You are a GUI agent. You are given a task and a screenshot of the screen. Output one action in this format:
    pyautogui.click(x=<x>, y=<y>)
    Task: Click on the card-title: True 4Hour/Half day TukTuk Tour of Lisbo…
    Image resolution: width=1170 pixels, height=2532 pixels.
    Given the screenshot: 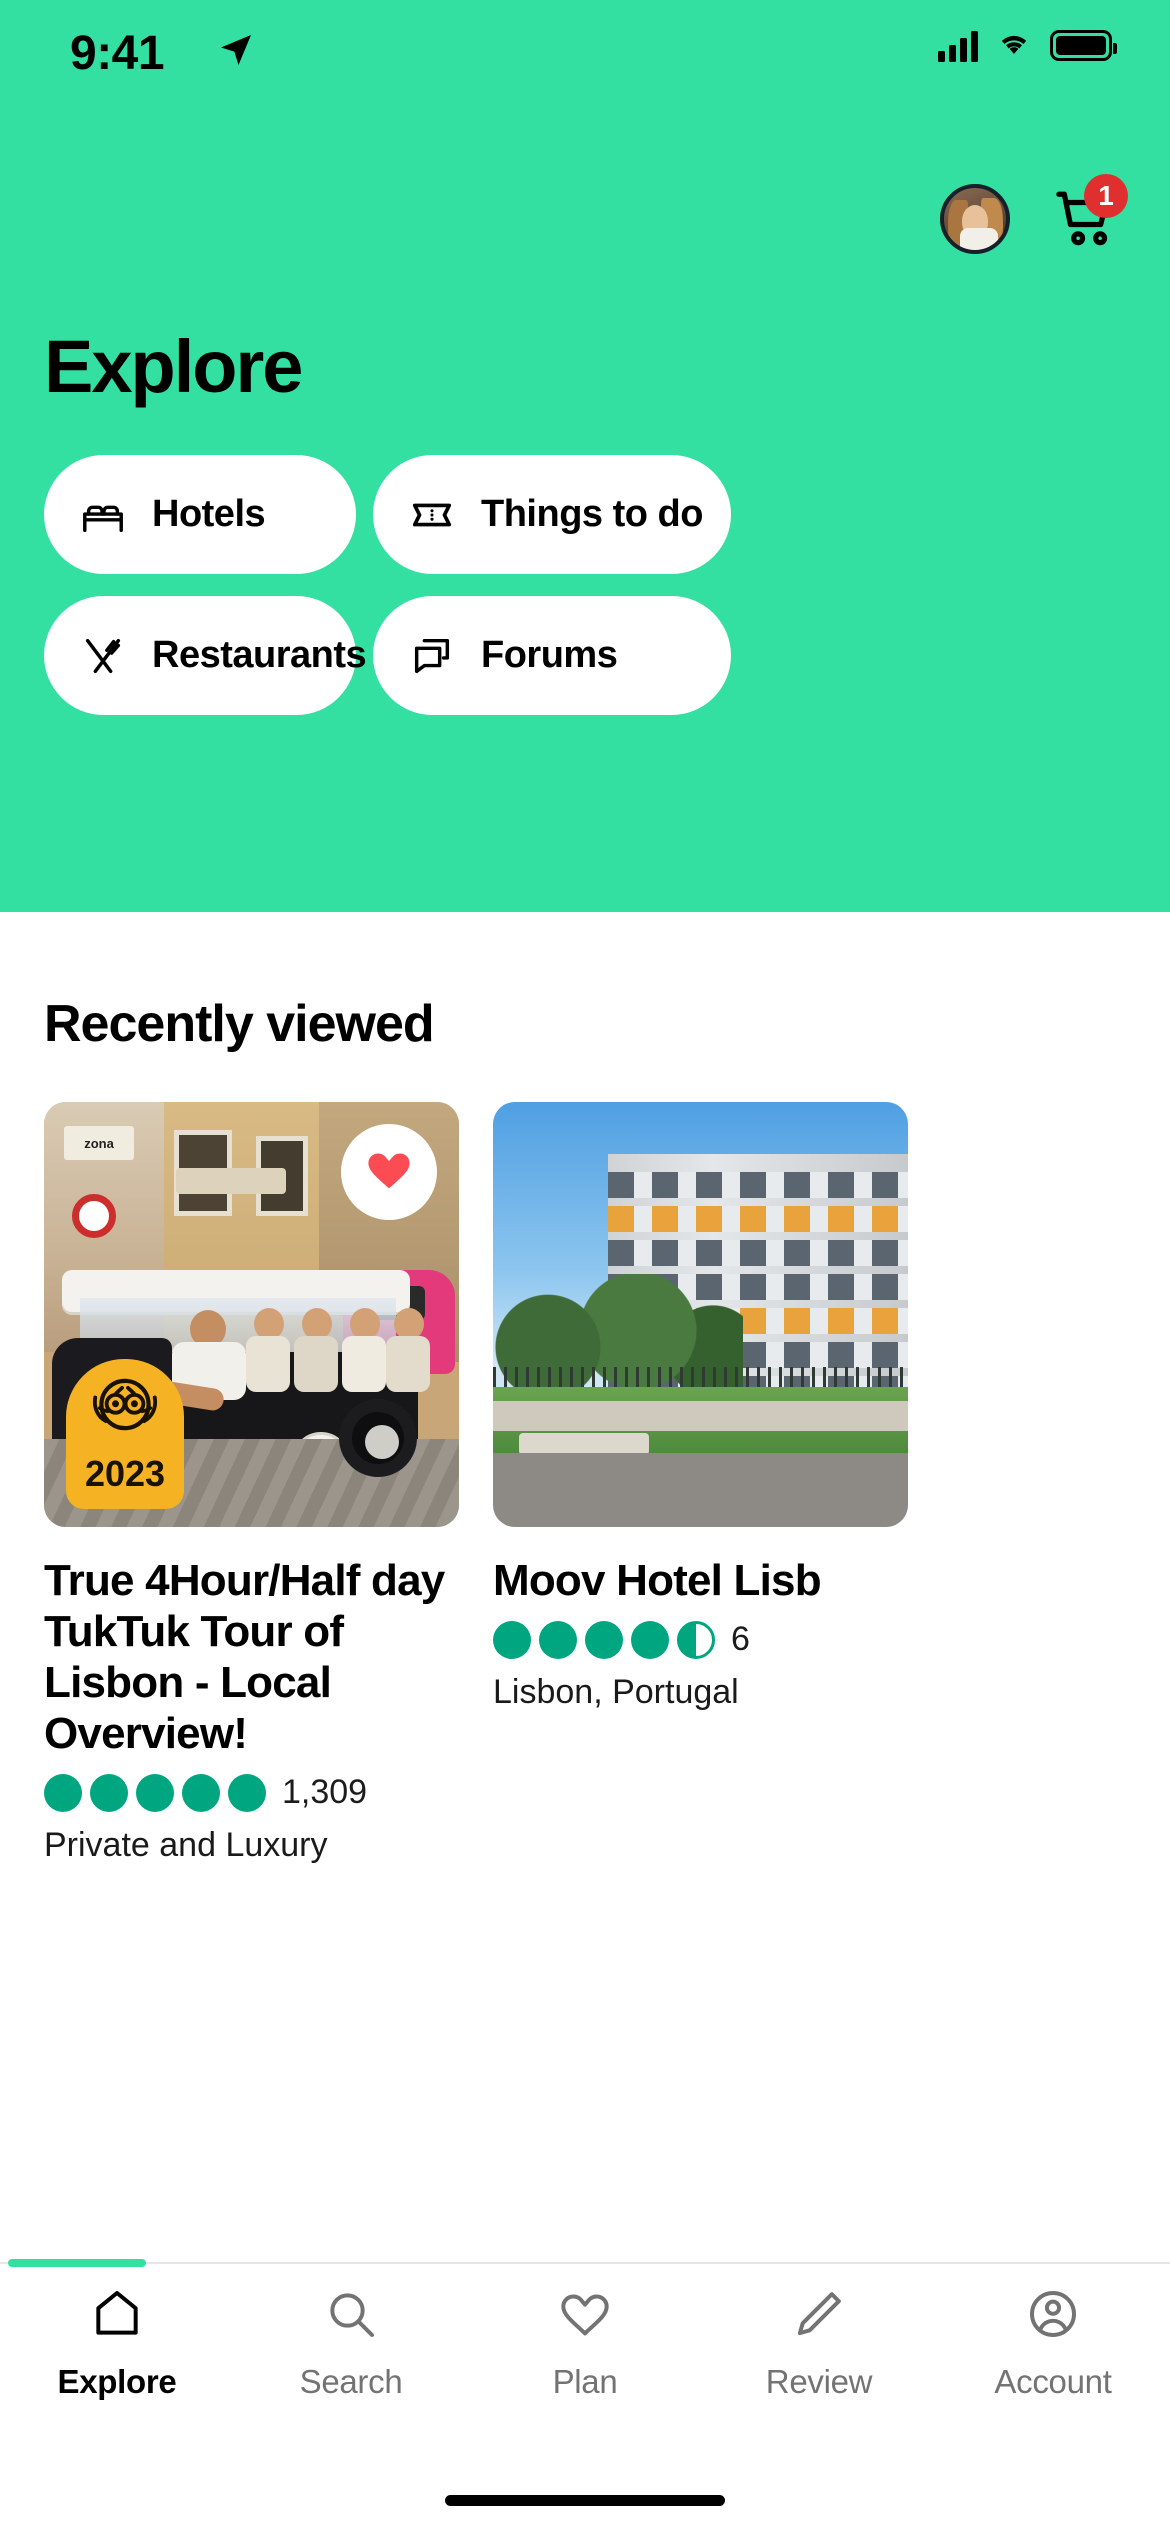 What is the action you would take?
    pyautogui.click(x=244, y=1657)
    